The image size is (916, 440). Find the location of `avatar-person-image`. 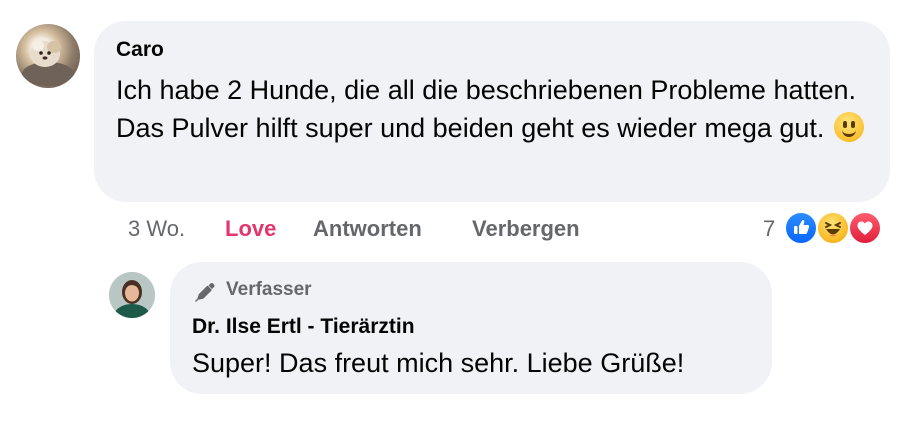

avatar-person-image is located at coordinates (132, 295).